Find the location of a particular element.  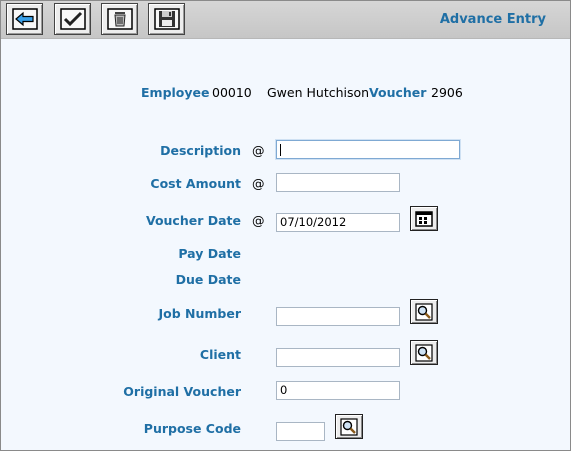

client-input is located at coordinates (338, 357).